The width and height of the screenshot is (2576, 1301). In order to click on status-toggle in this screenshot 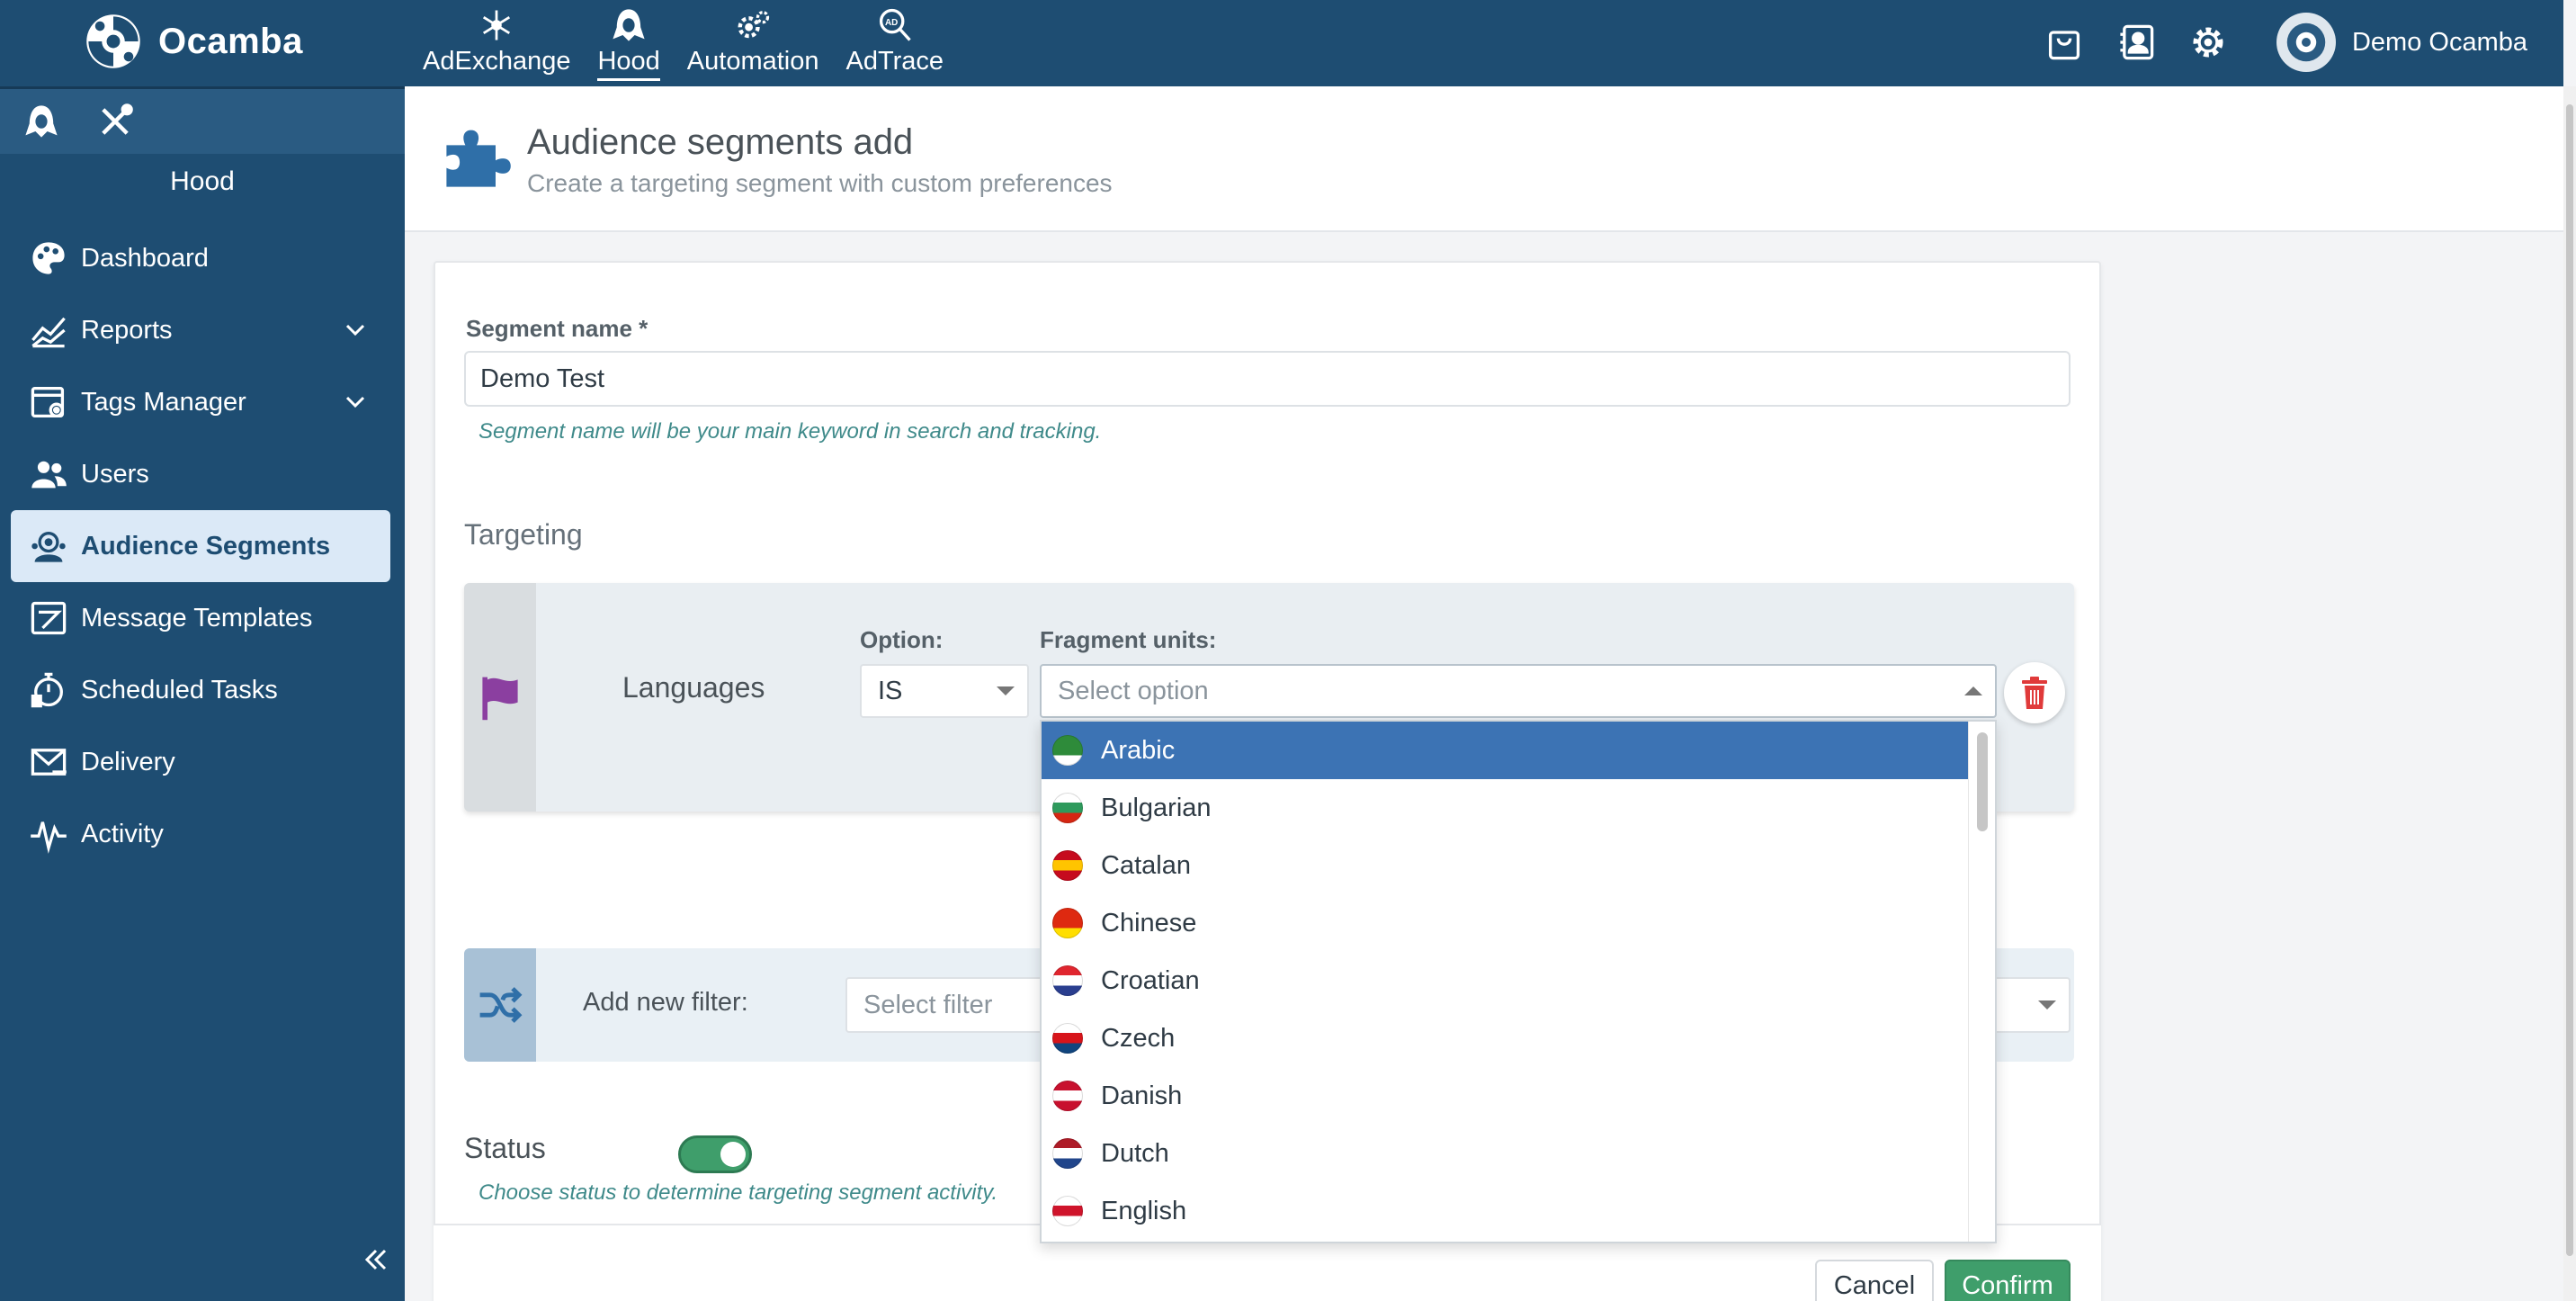, I will do `click(715, 1154)`.